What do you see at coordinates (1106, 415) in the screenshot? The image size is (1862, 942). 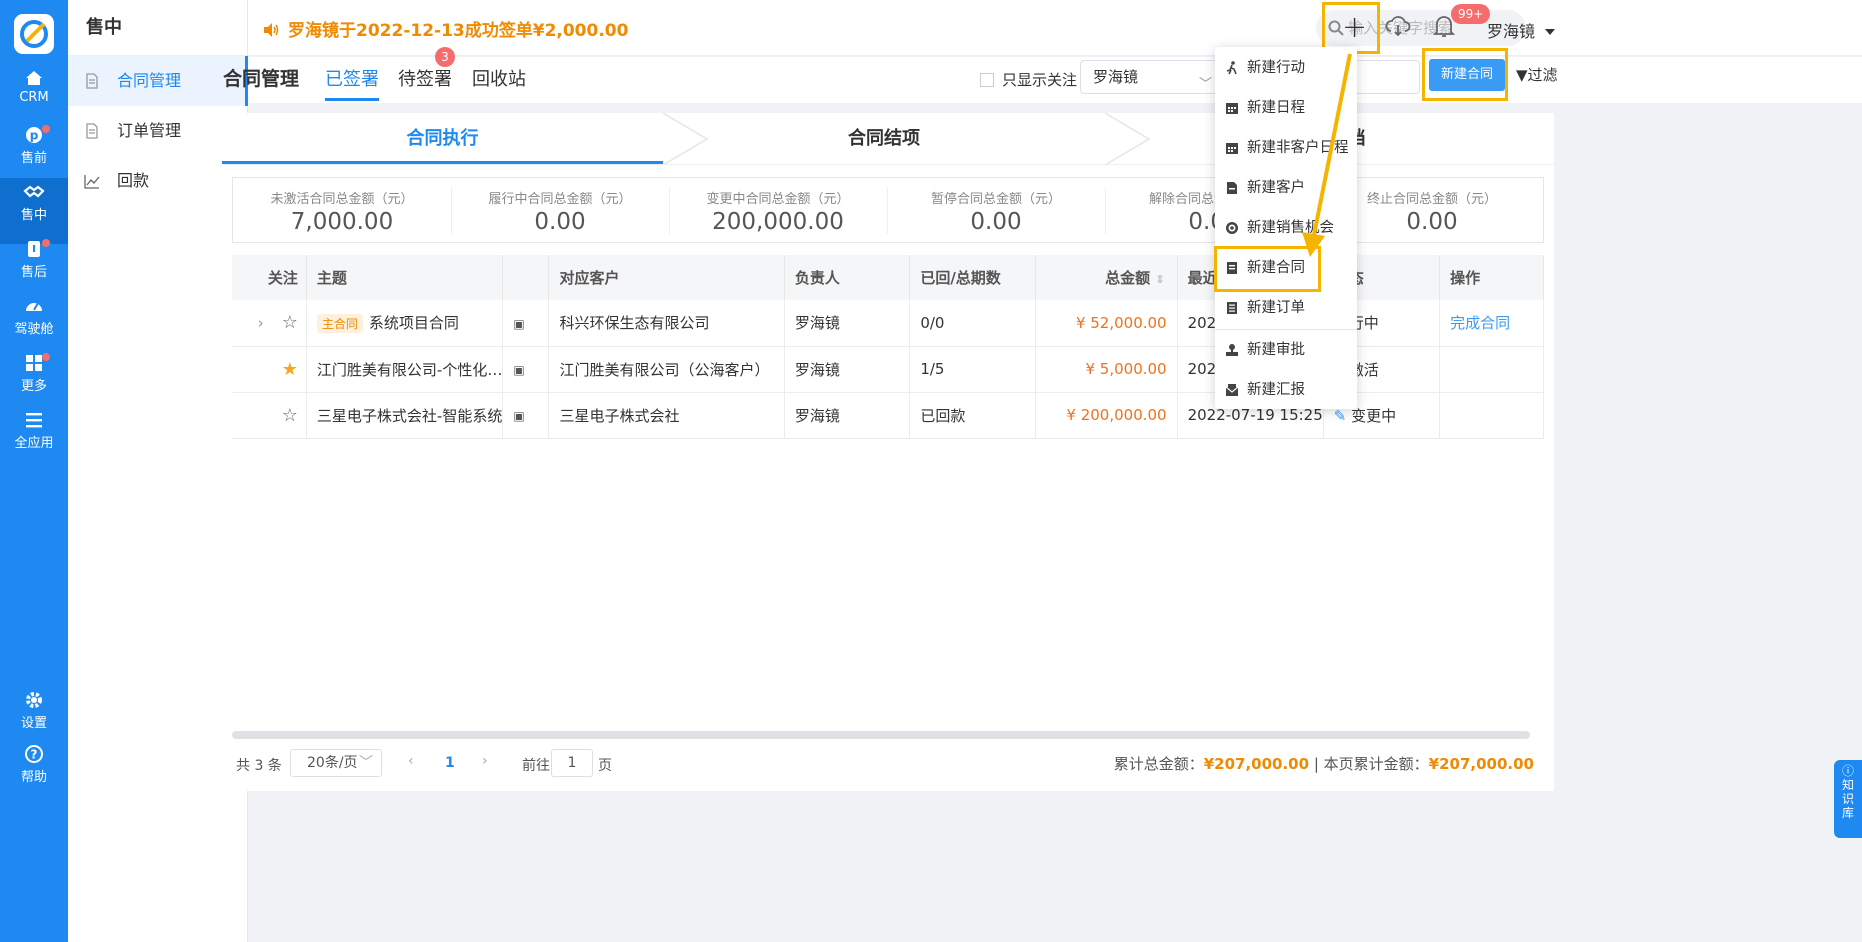 I see `amount-cell: ¥ 200,000.00` at bounding box center [1106, 415].